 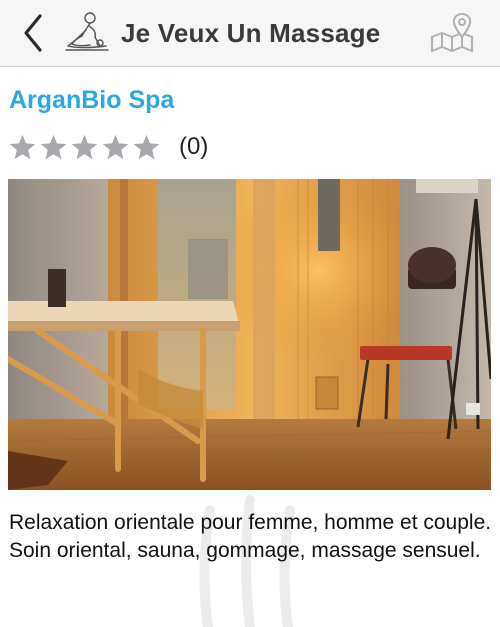 What do you see at coordinates (92, 100) in the screenshot?
I see `spa-name: ArganBio Spa` at bounding box center [92, 100].